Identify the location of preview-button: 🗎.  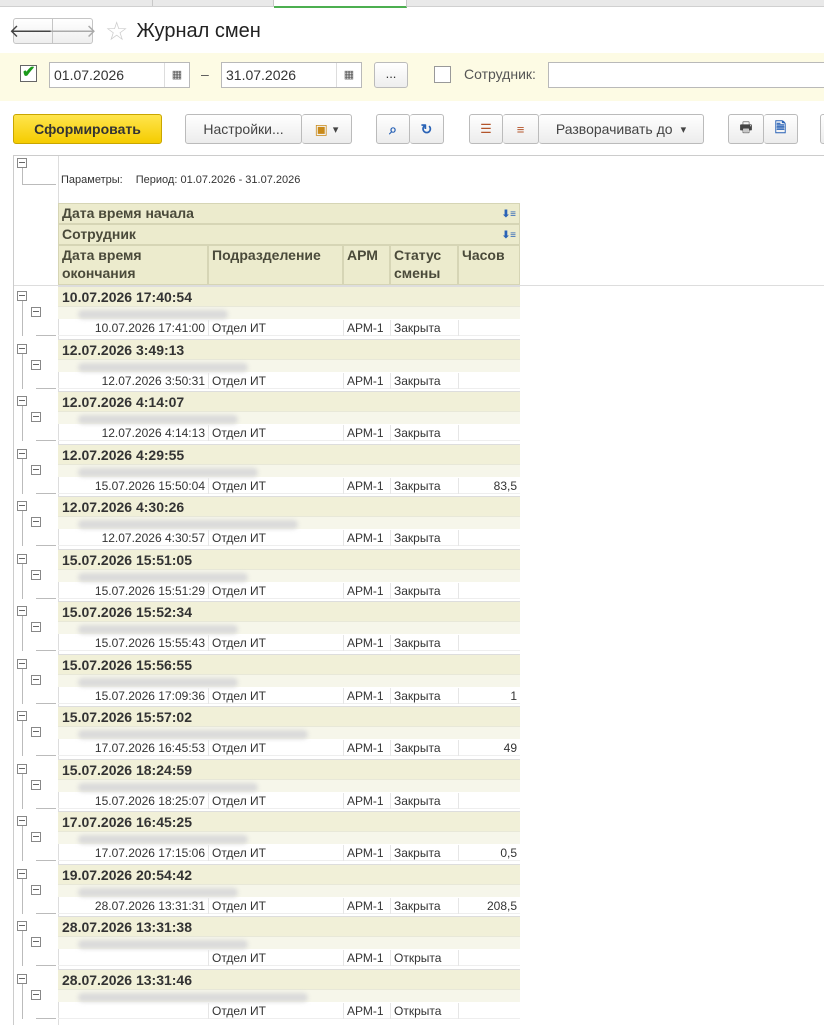
(781, 129).